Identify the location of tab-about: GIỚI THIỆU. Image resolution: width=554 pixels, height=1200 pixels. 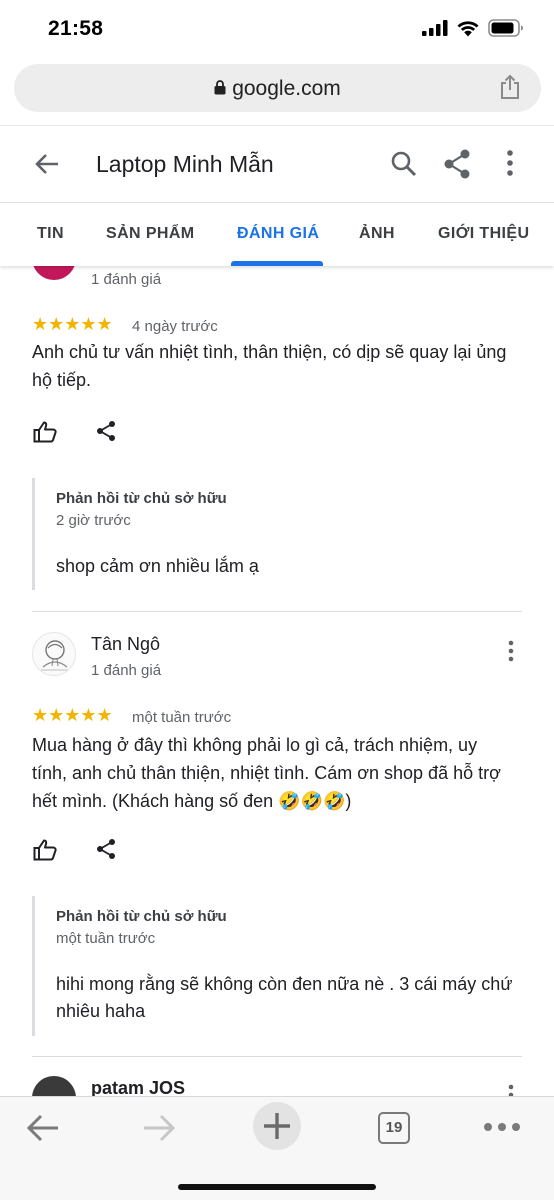
(483, 234).